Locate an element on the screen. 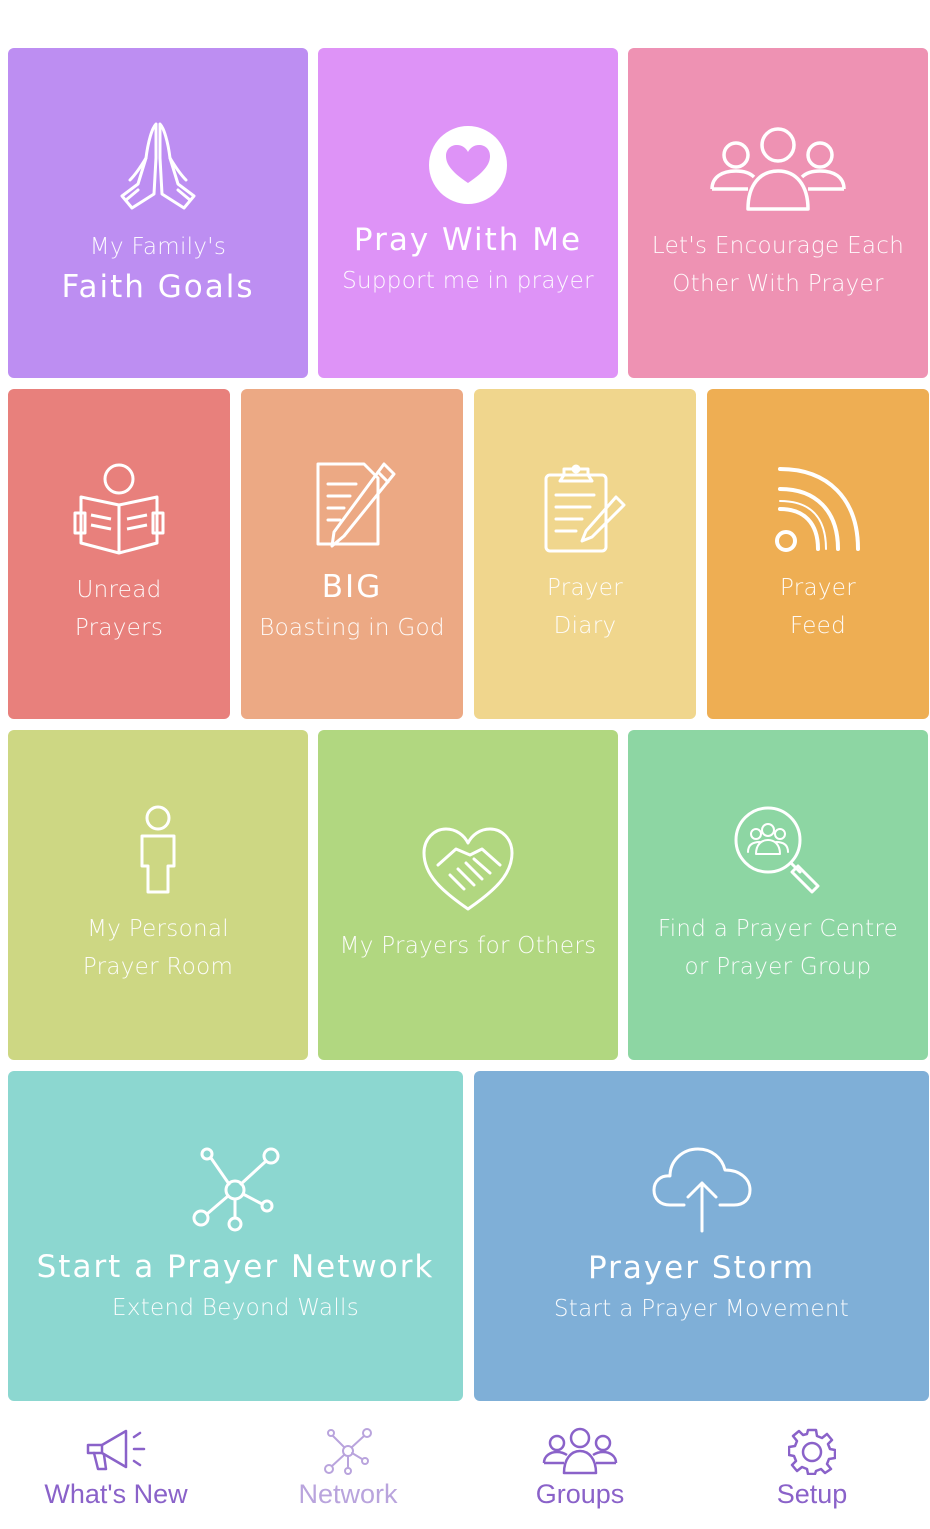 The height and width of the screenshot is (1529, 930). find-centre-line2: or Prayer Group is located at coordinates (778, 967).